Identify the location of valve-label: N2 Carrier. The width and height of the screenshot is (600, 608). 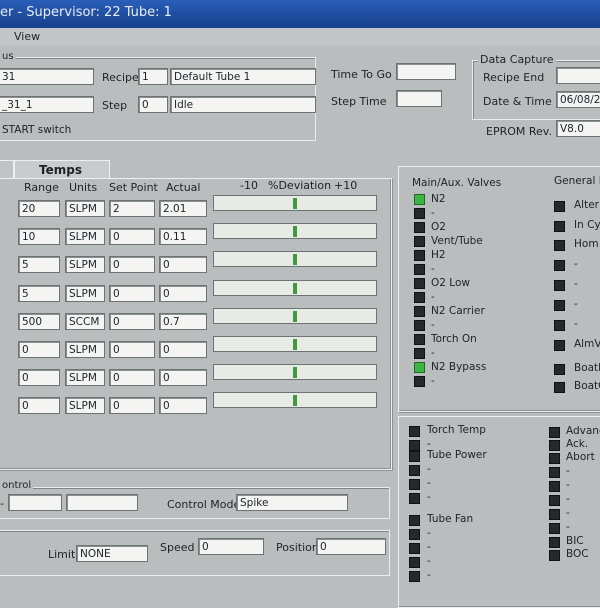
(458, 311).